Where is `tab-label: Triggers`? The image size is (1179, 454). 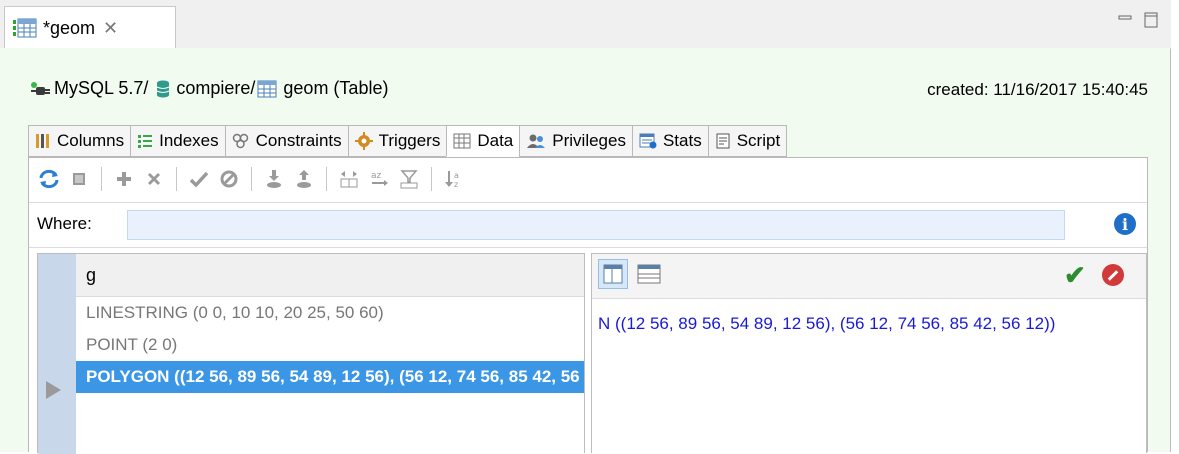
tab-label: Triggers is located at coordinates (409, 140).